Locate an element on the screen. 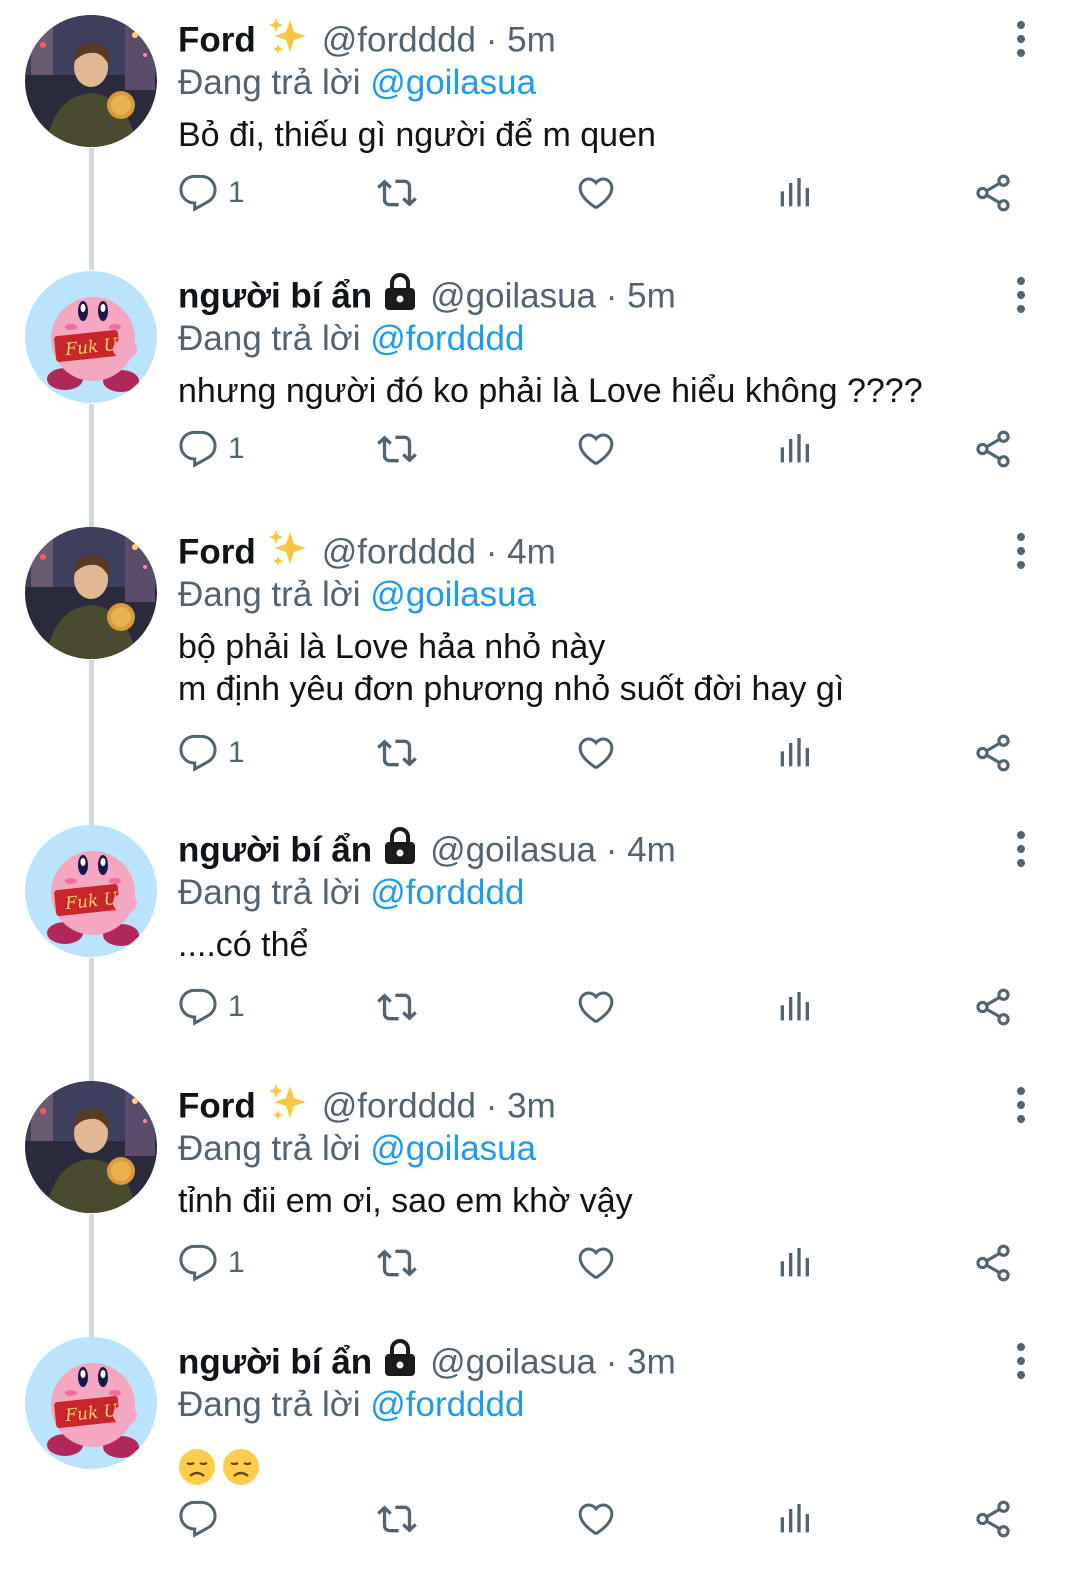 This screenshot has height=1578, width=1080. tweet-header: người bí ẩn @goilasua · 5m is located at coordinates (427, 295).